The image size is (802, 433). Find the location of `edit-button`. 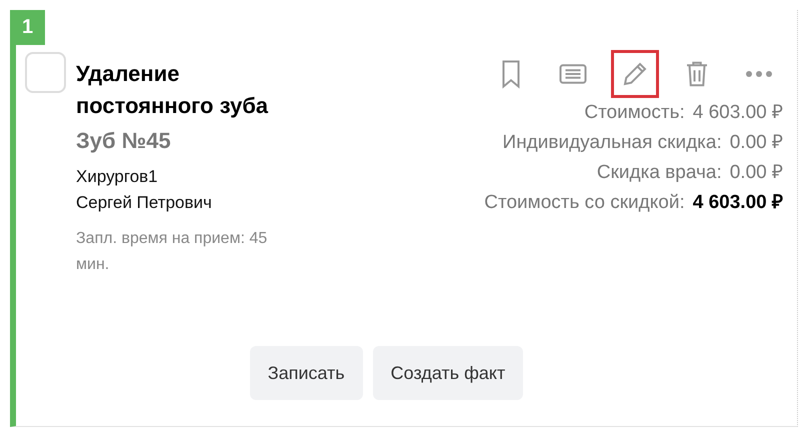

edit-button is located at coordinates (635, 74).